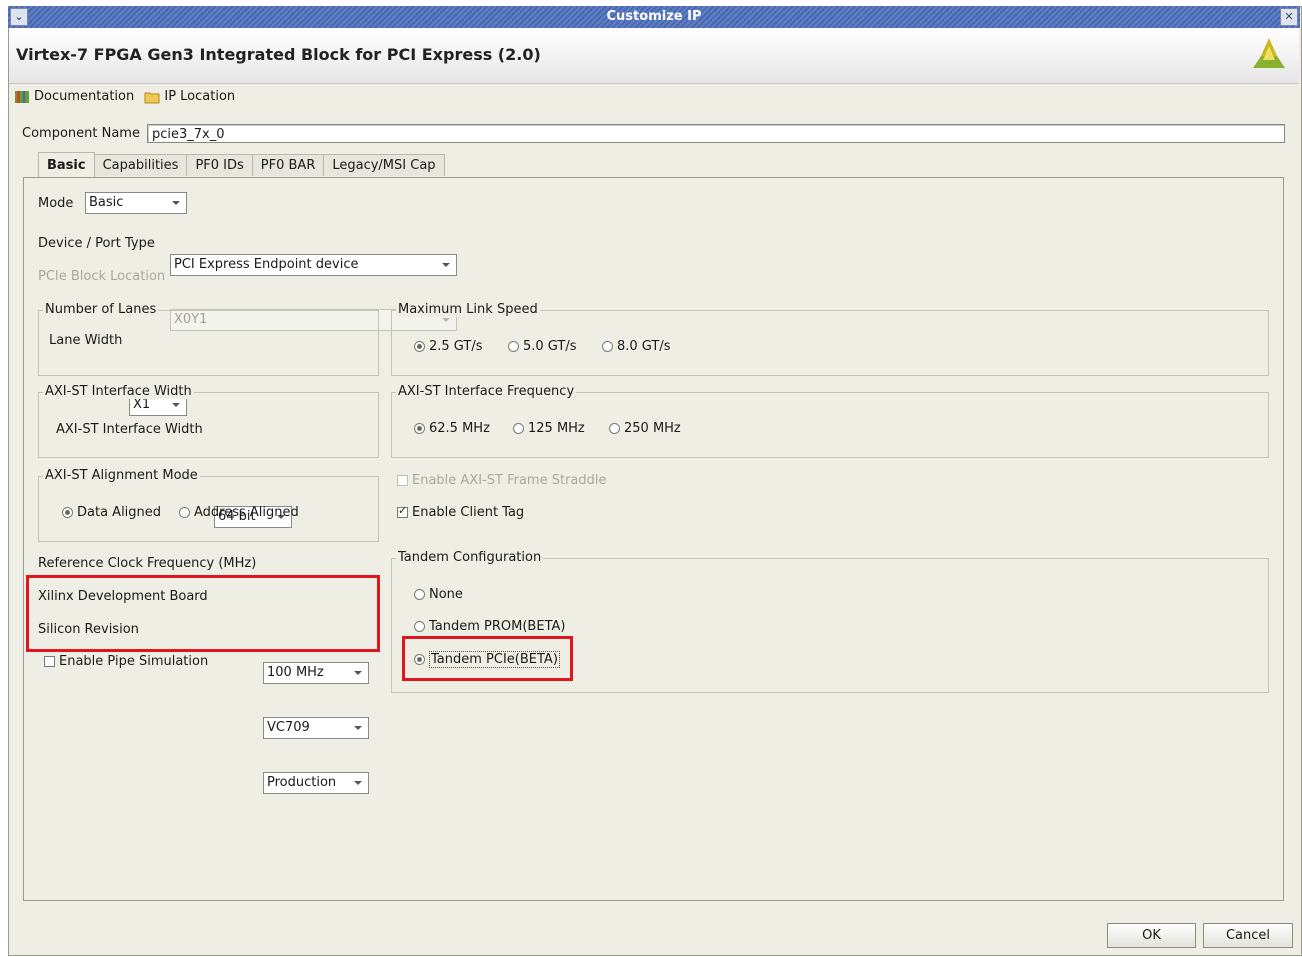  What do you see at coordinates (509, 480) in the screenshot?
I see `enable-frame-straddle-label: Enable AXI-ST Frame Straddle` at bounding box center [509, 480].